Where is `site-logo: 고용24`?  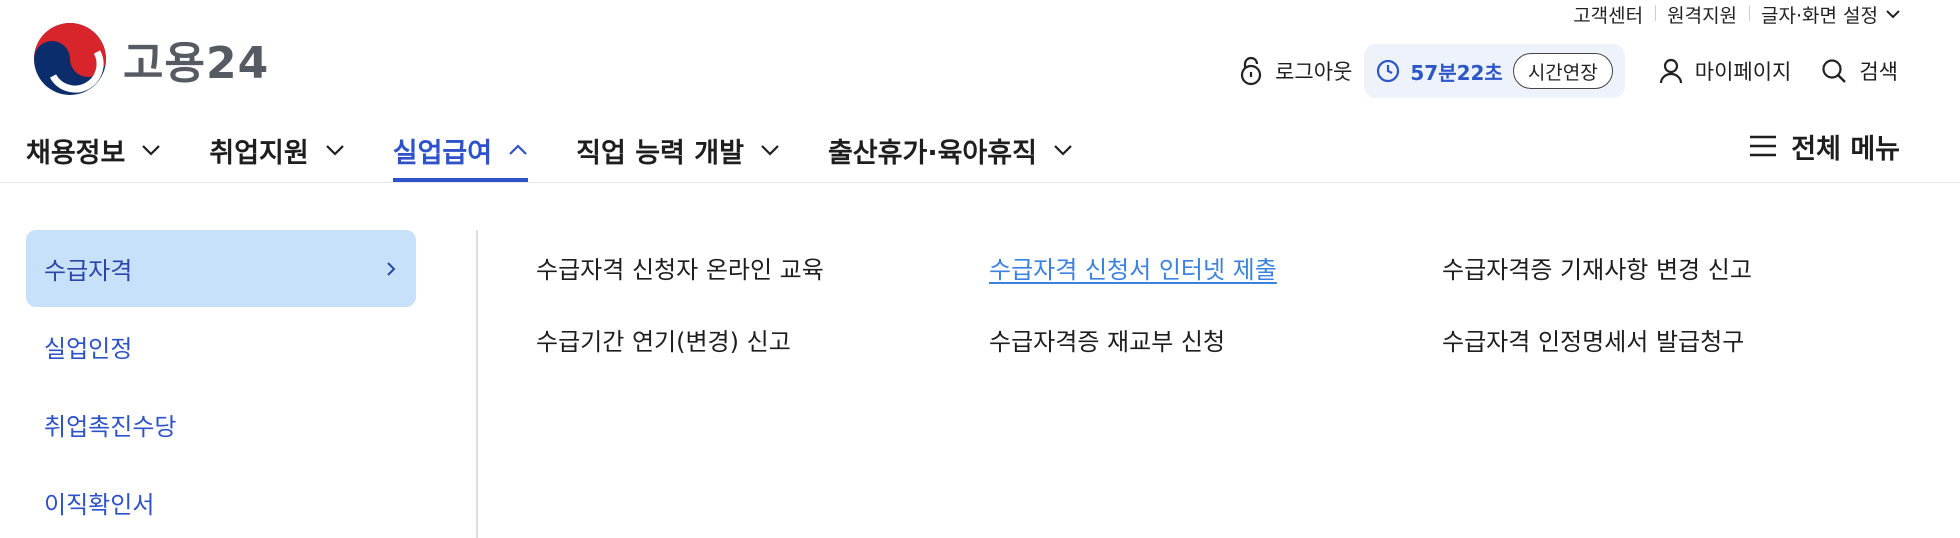 site-logo: 고용24 is located at coordinates (151, 59).